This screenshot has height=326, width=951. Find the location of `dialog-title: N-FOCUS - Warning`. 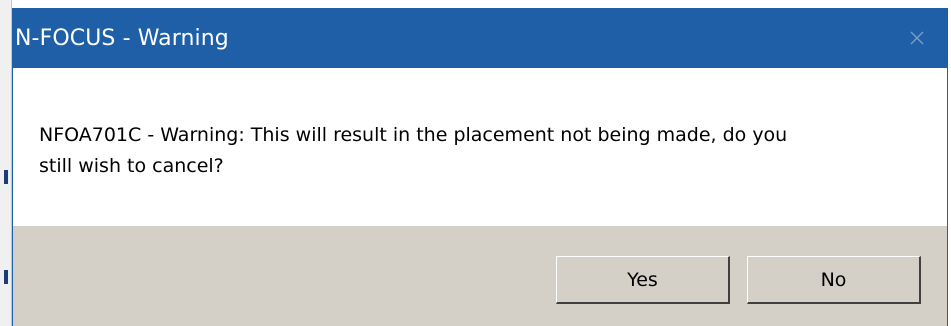

dialog-title: N-FOCUS - Warning is located at coordinates (122, 38).